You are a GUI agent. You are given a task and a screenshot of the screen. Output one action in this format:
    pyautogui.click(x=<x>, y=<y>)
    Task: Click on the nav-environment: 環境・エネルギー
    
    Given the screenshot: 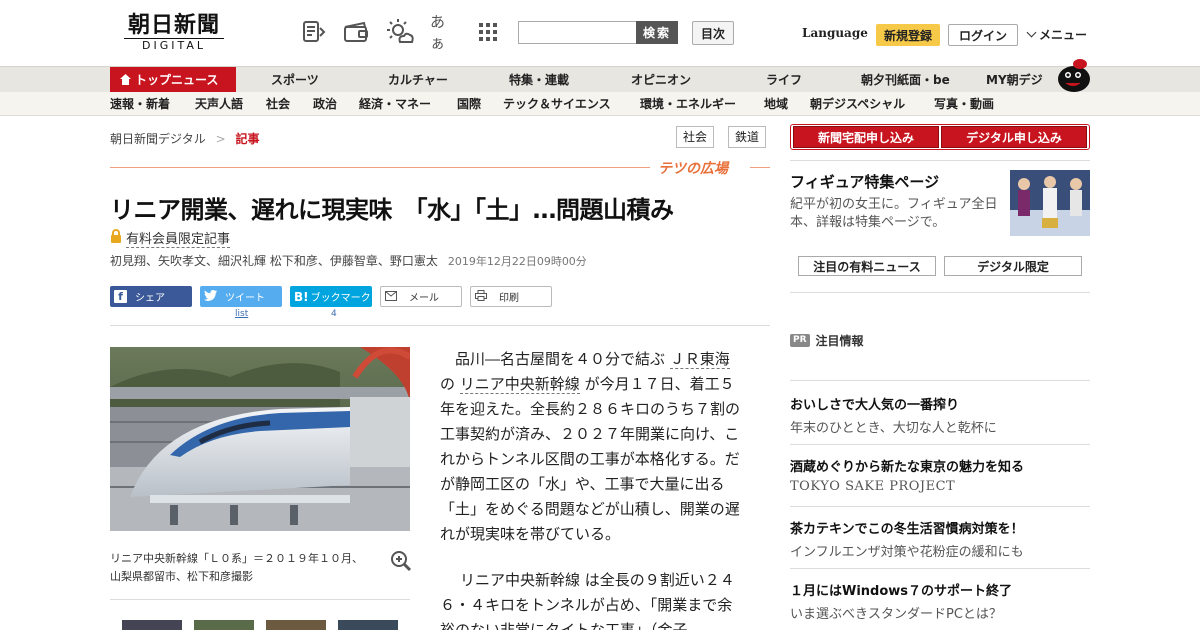 What is the action you would take?
    pyautogui.click(x=688, y=104)
    